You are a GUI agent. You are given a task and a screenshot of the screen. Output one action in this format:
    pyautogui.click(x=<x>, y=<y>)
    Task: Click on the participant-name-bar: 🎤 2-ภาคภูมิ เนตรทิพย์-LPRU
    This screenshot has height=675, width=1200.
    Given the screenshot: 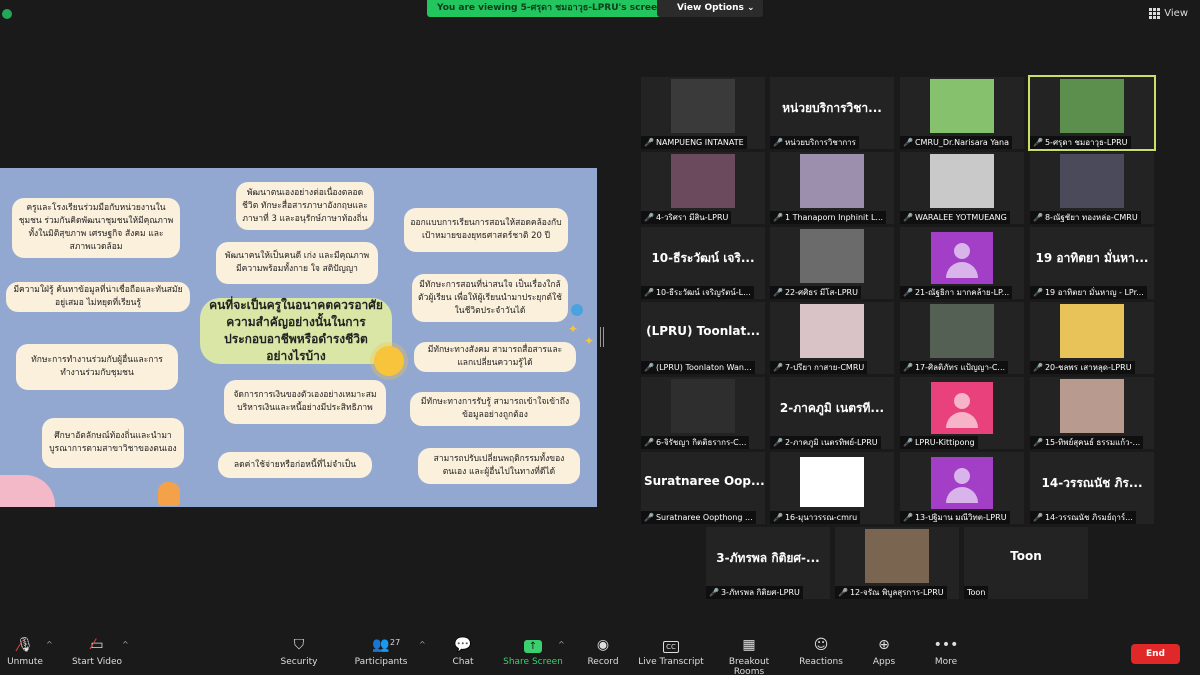 What is the action you would take?
    pyautogui.click(x=825, y=442)
    